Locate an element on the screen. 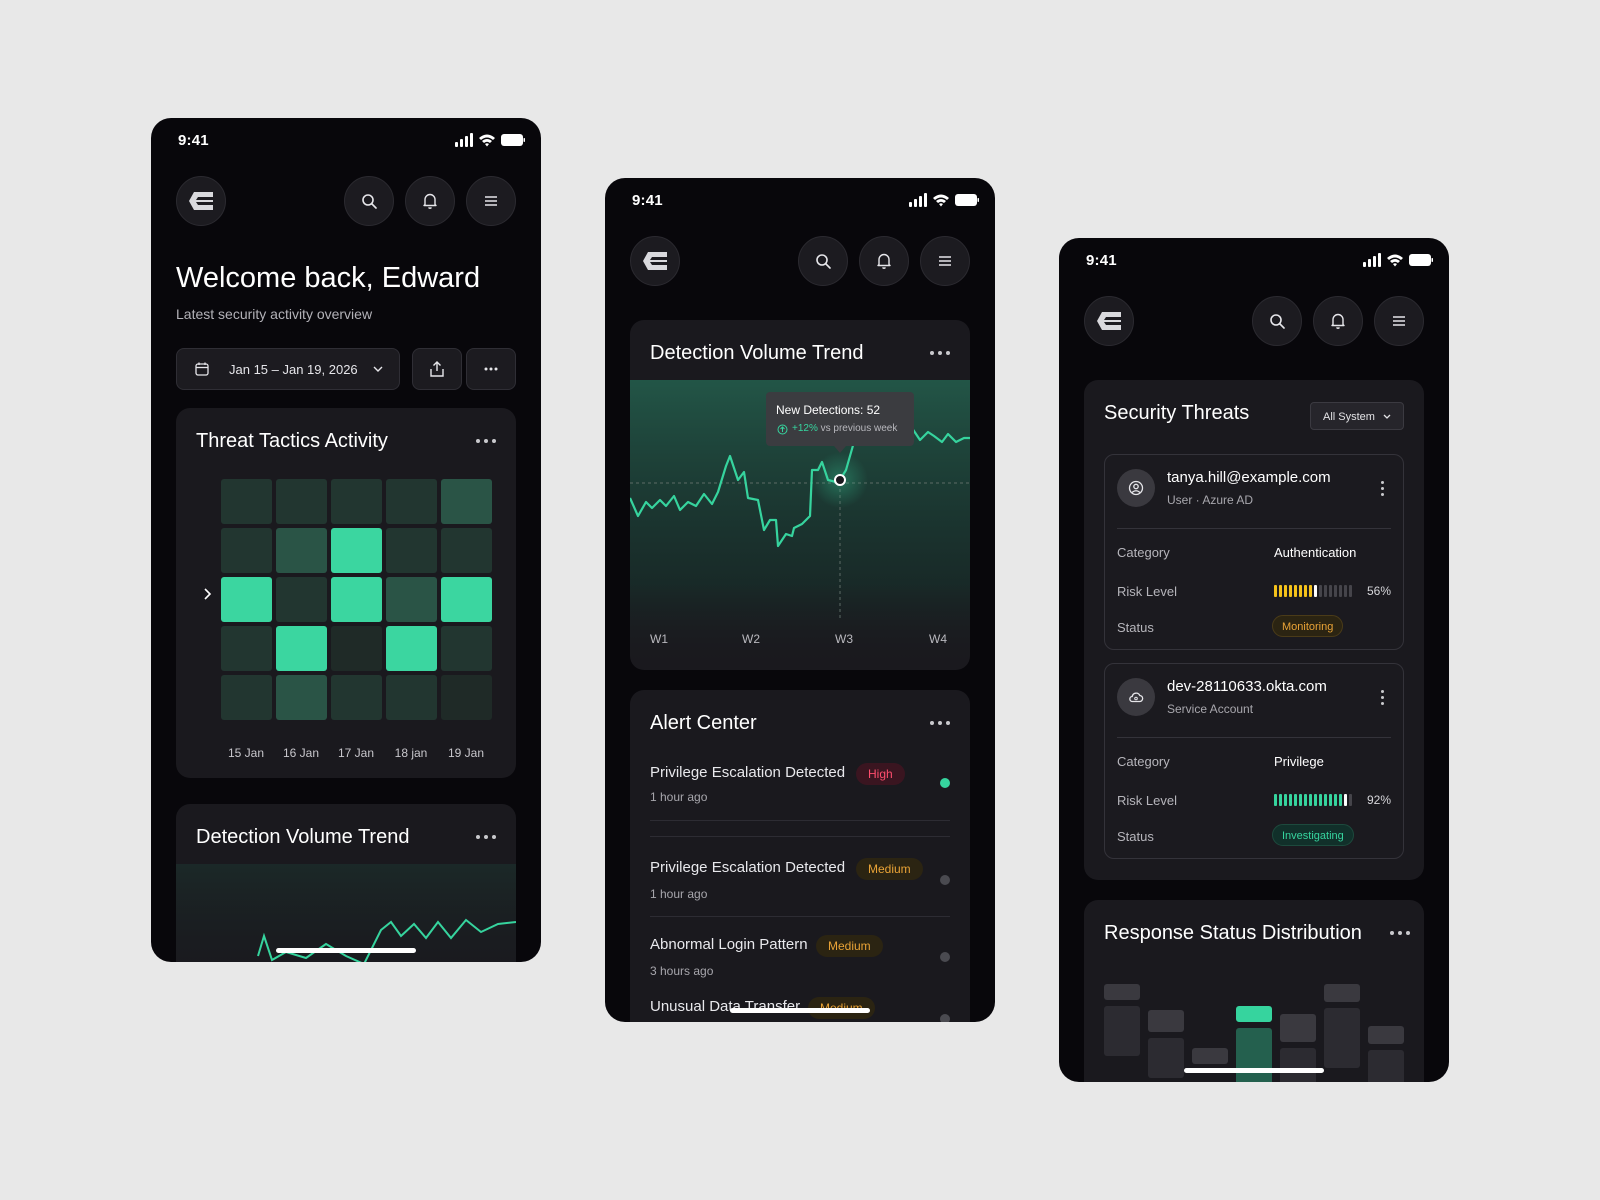 The width and height of the screenshot is (1600, 1200). cloud-gear-icon is located at coordinates (1136, 697).